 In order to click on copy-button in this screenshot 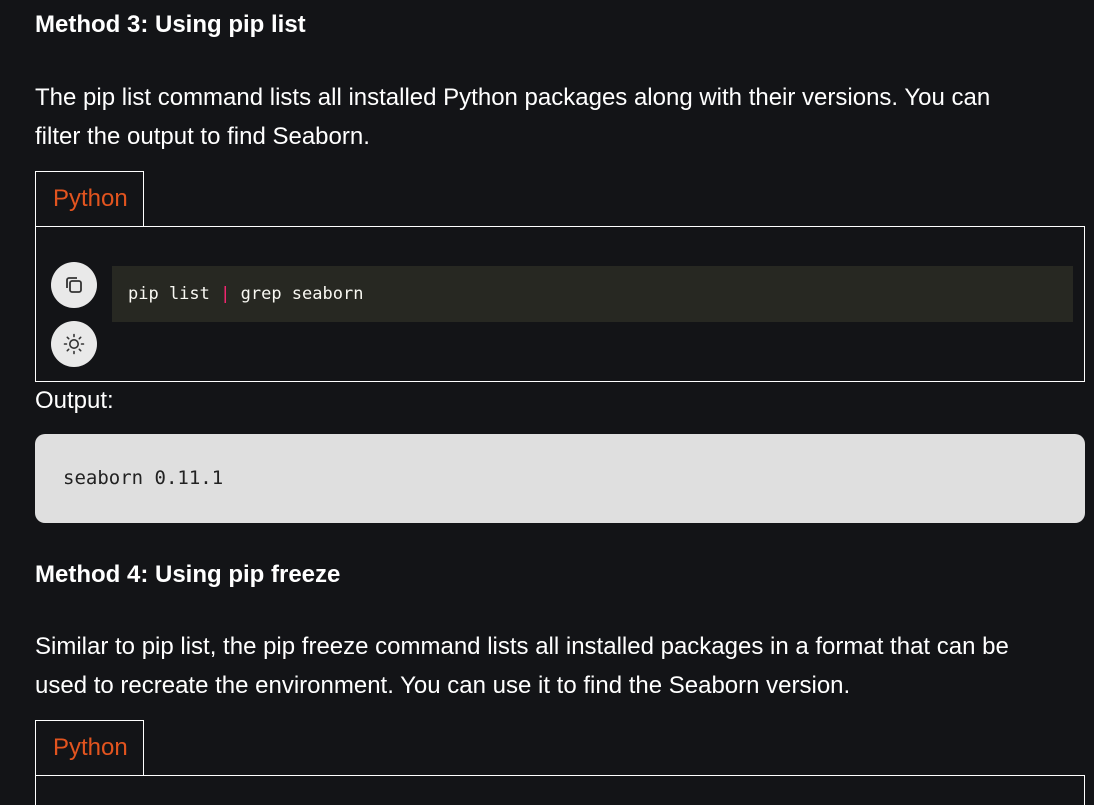, I will do `click(74, 285)`.